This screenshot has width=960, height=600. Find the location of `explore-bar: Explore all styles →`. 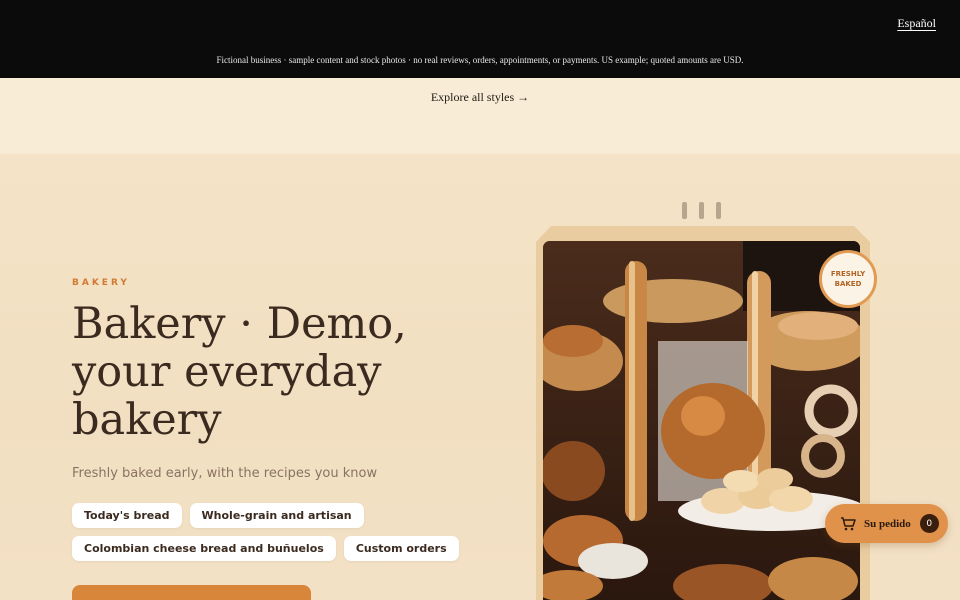

explore-bar: Explore all styles → is located at coordinates (480, 116).